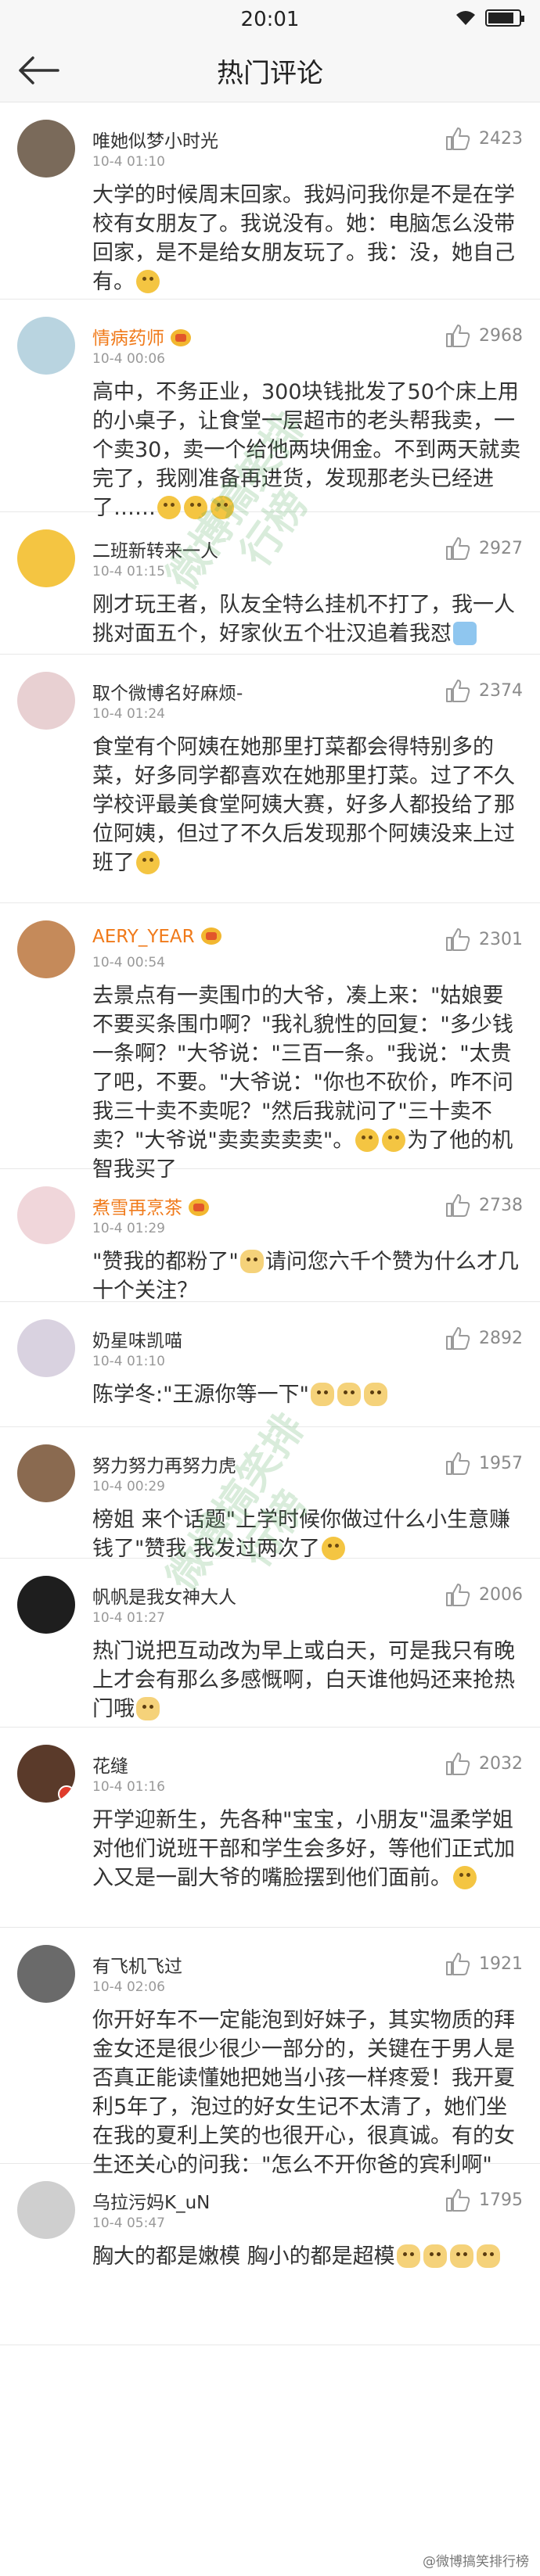 This screenshot has width=540, height=2576. I want to click on comment-body: 胸大的都是嫩模 胸小的都是超模, so click(243, 2256).